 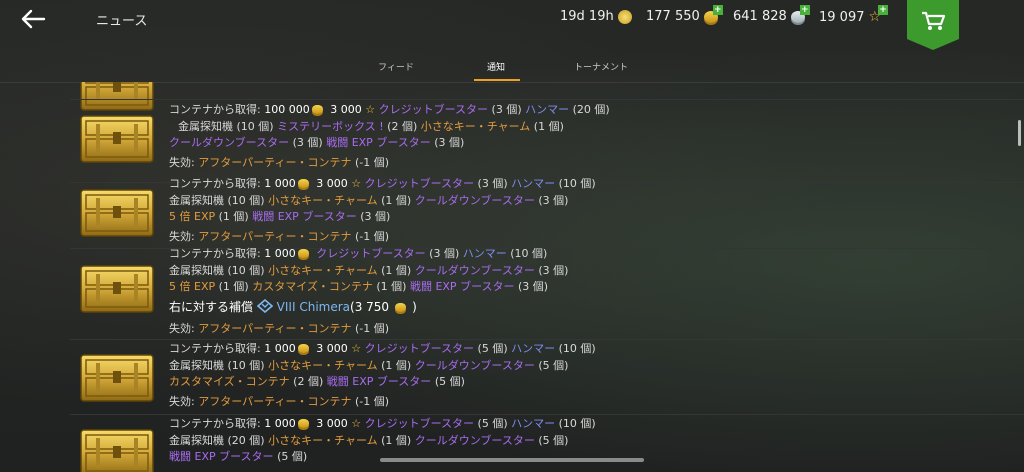 I want to click on item-count: (20 個), so click(x=246, y=440).